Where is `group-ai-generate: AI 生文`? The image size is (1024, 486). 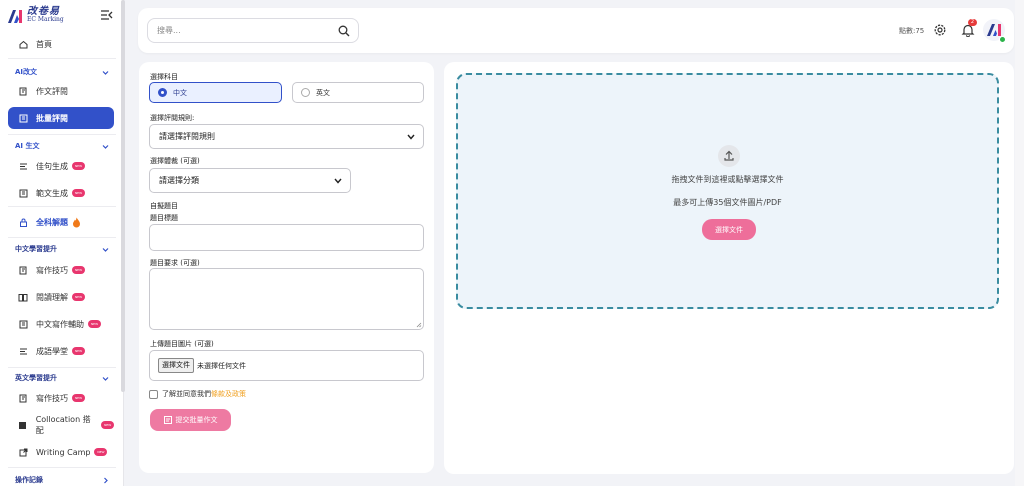 group-ai-generate: AI 生文 is located at coordinates (62, 146).